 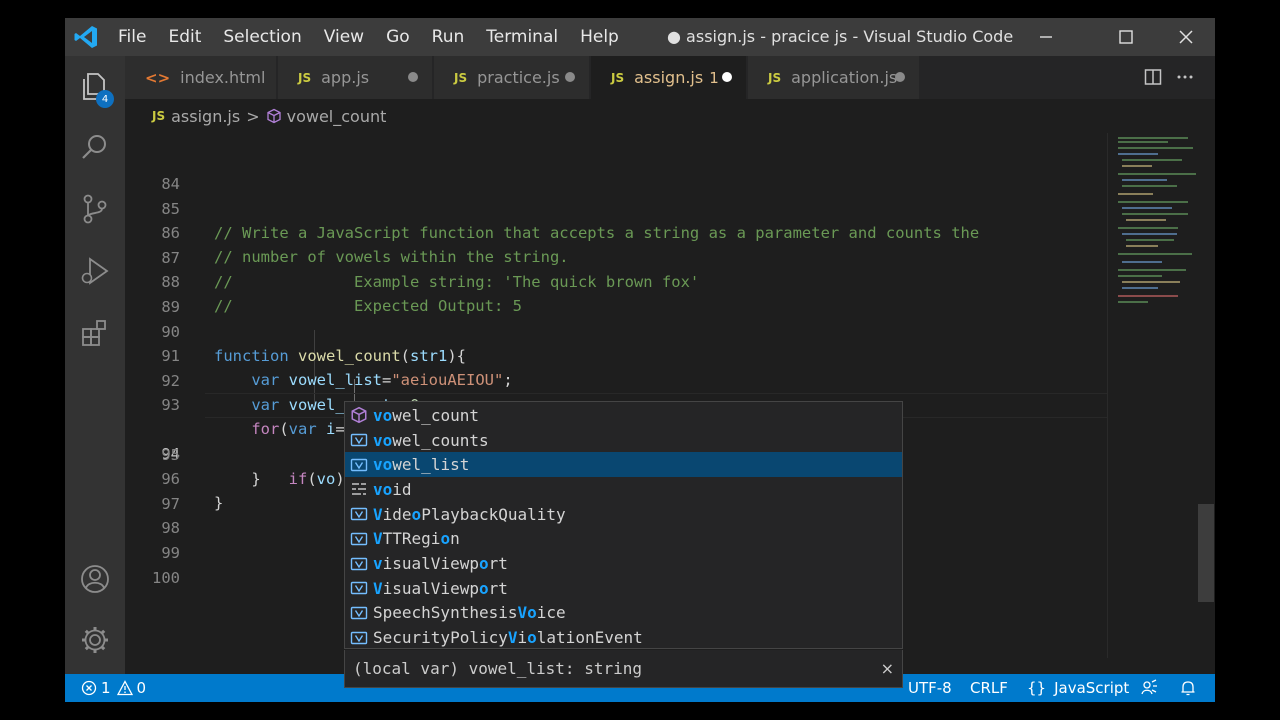 I want to click on tab-index-html: <> index.html, so click(x=201, y=77).